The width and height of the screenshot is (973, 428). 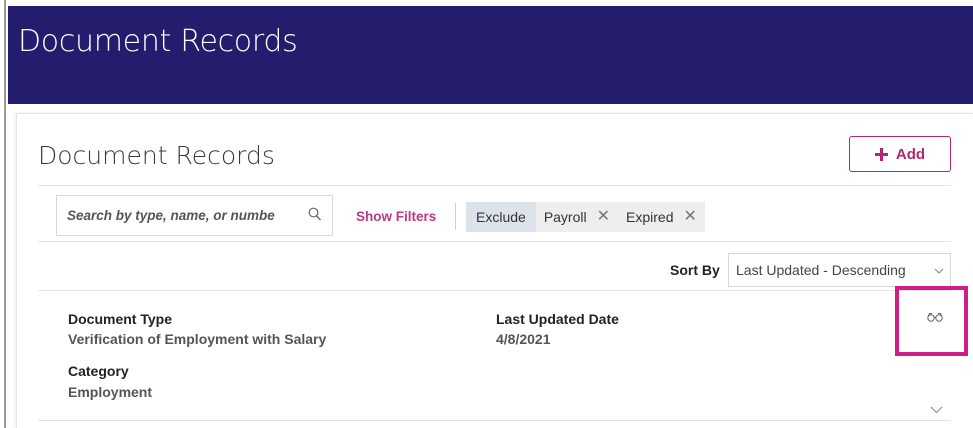 I want to click on search-icon, so click(x=315, y=215).